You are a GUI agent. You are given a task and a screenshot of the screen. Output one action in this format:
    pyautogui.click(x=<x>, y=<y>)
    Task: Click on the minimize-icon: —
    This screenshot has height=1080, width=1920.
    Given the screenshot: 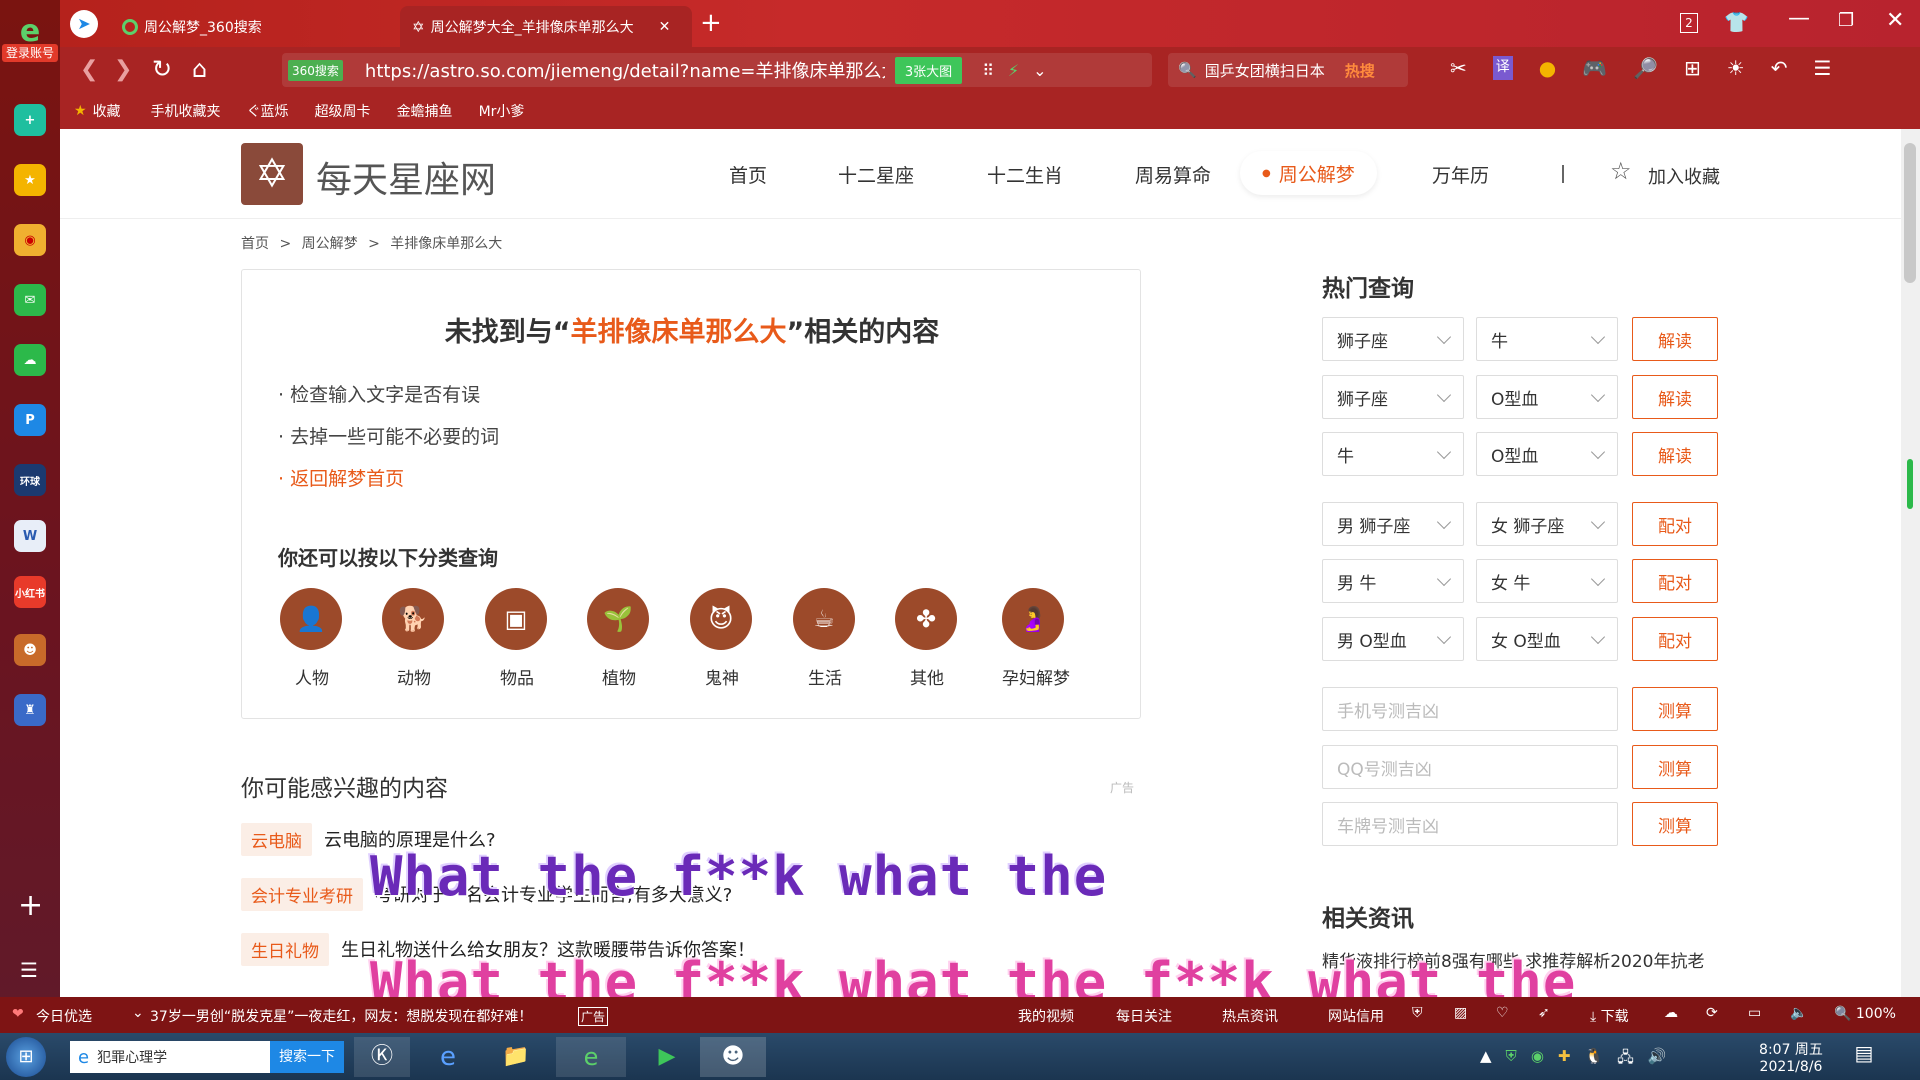 What is the action you would take?
    pyautogui.click(x=1799, y=18)
    